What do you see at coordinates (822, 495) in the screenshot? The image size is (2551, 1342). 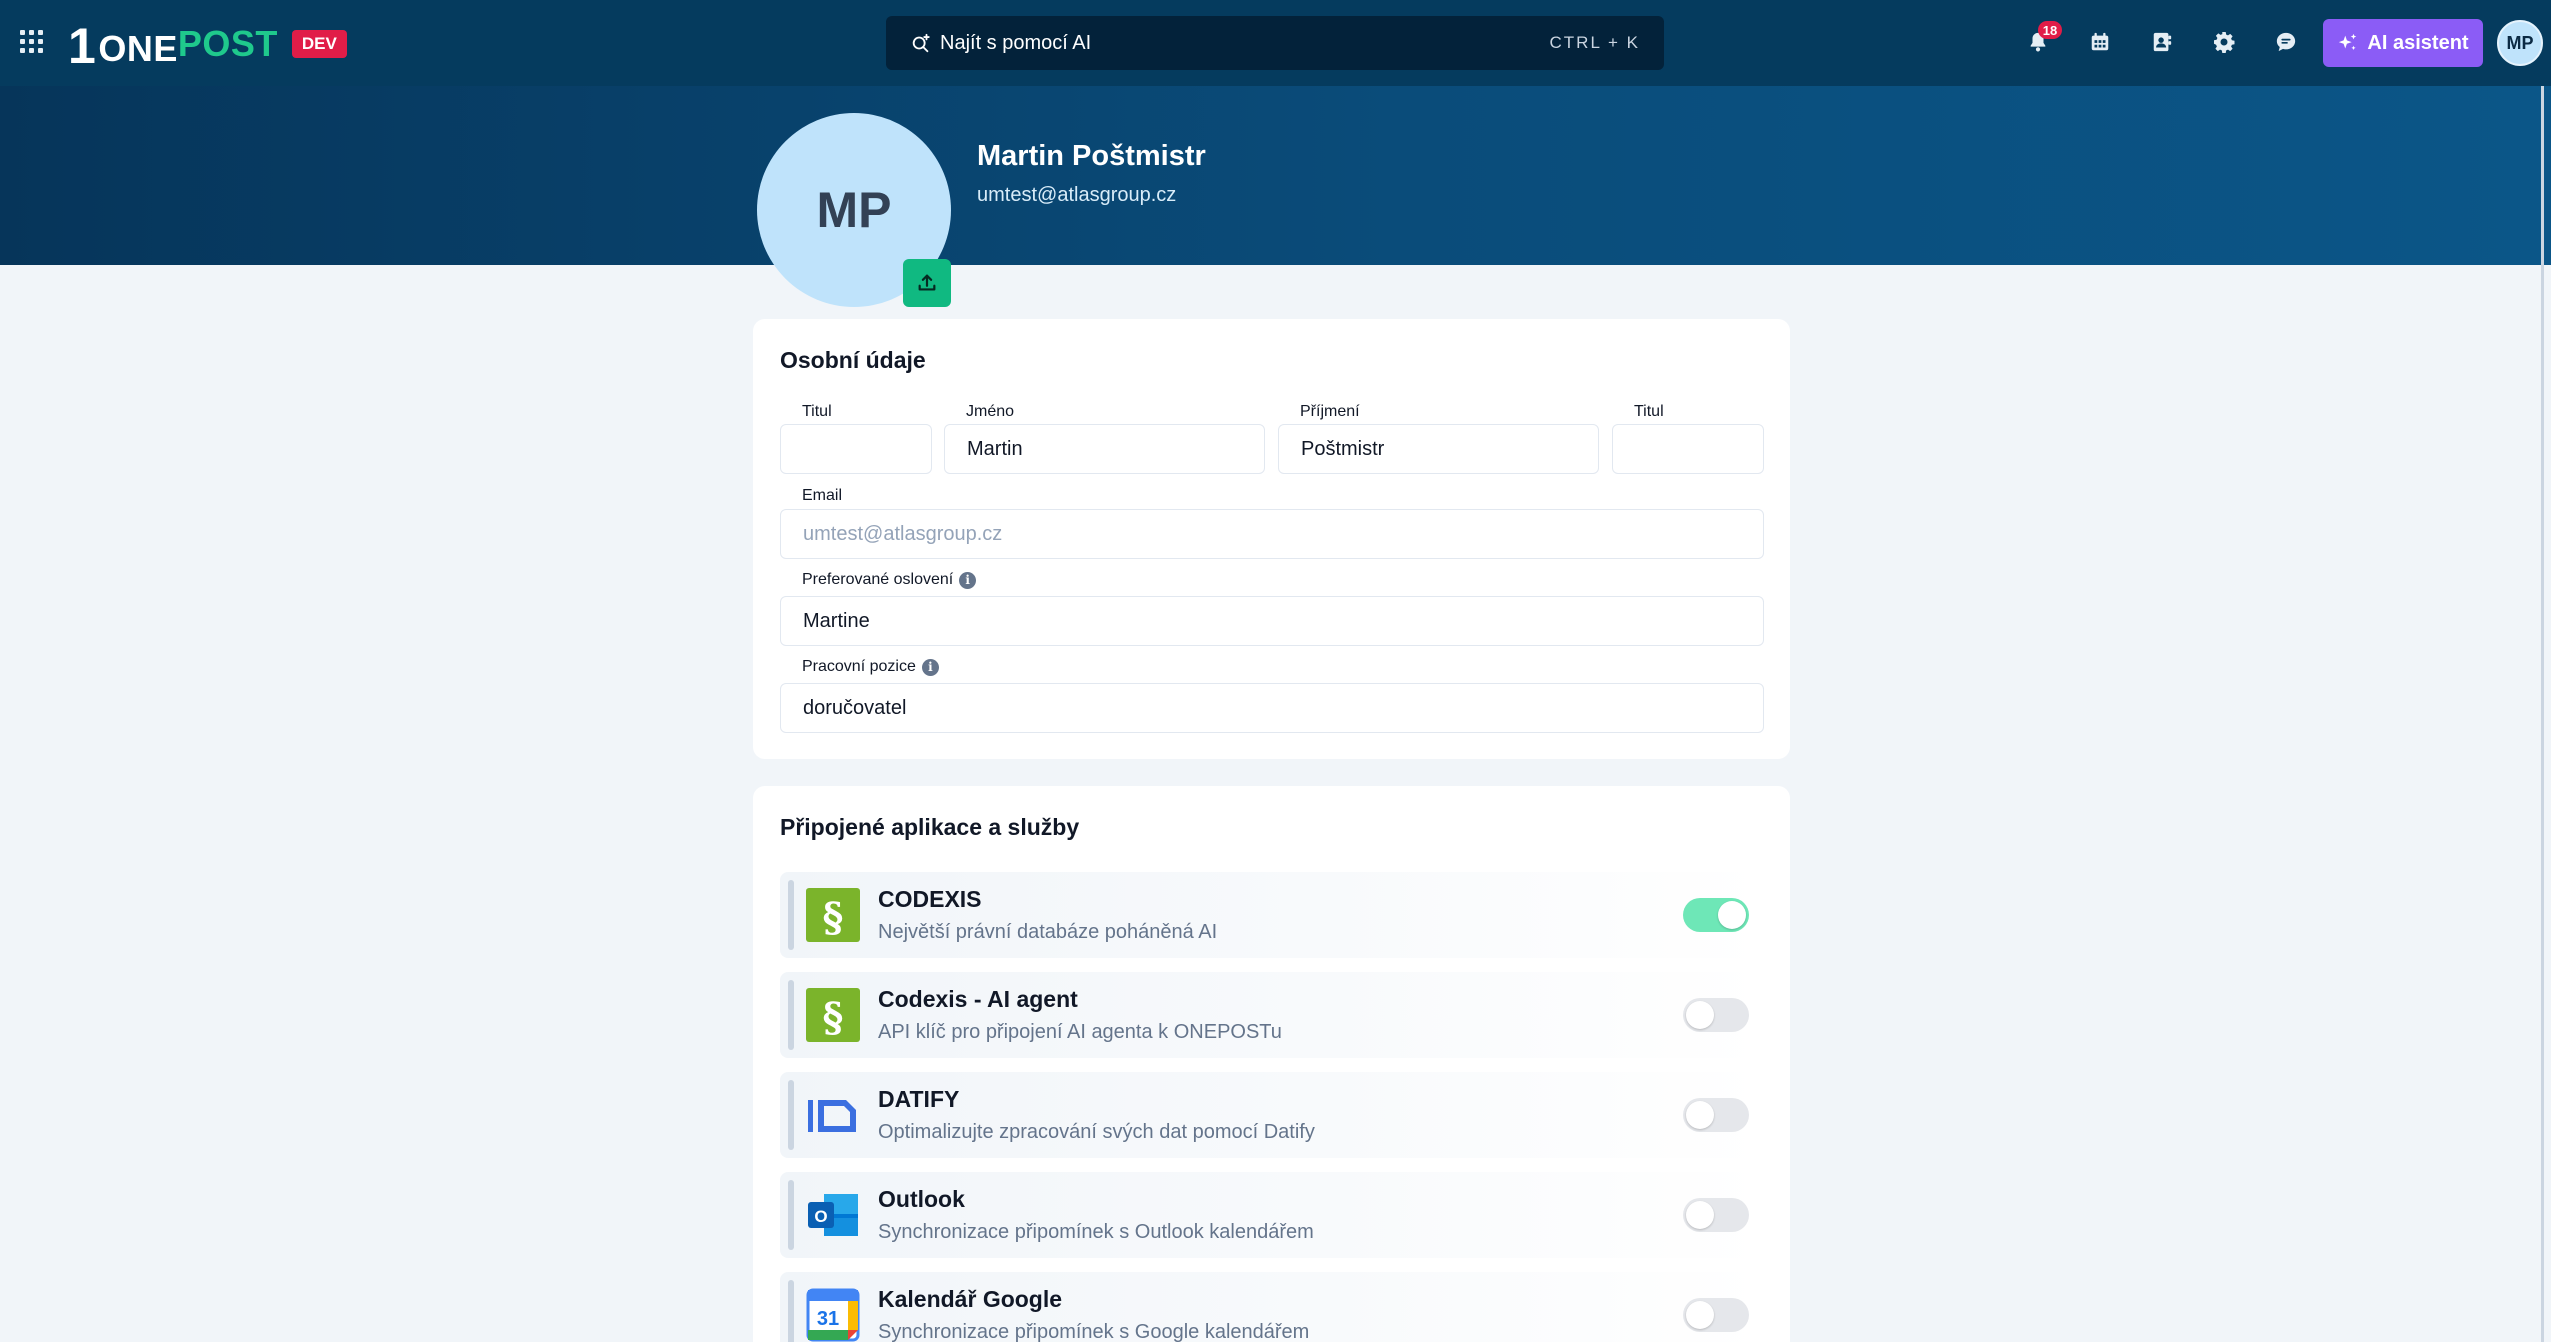 I see `email-label: Email` at bounding box center [822, 495].